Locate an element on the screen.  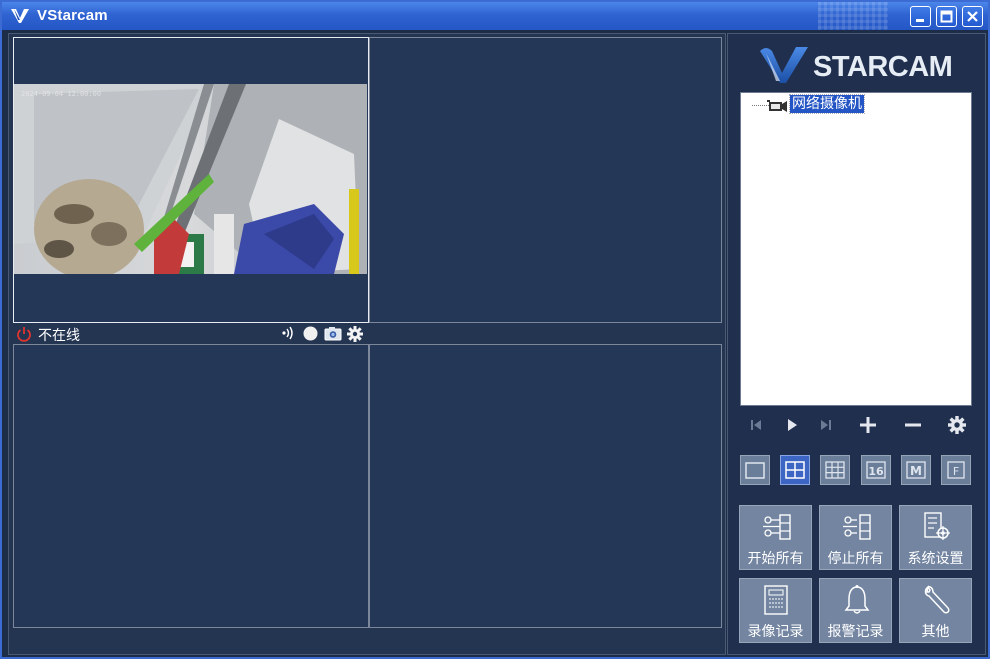
layout-fullscreen-button: F is located at coordinates (956, 470).